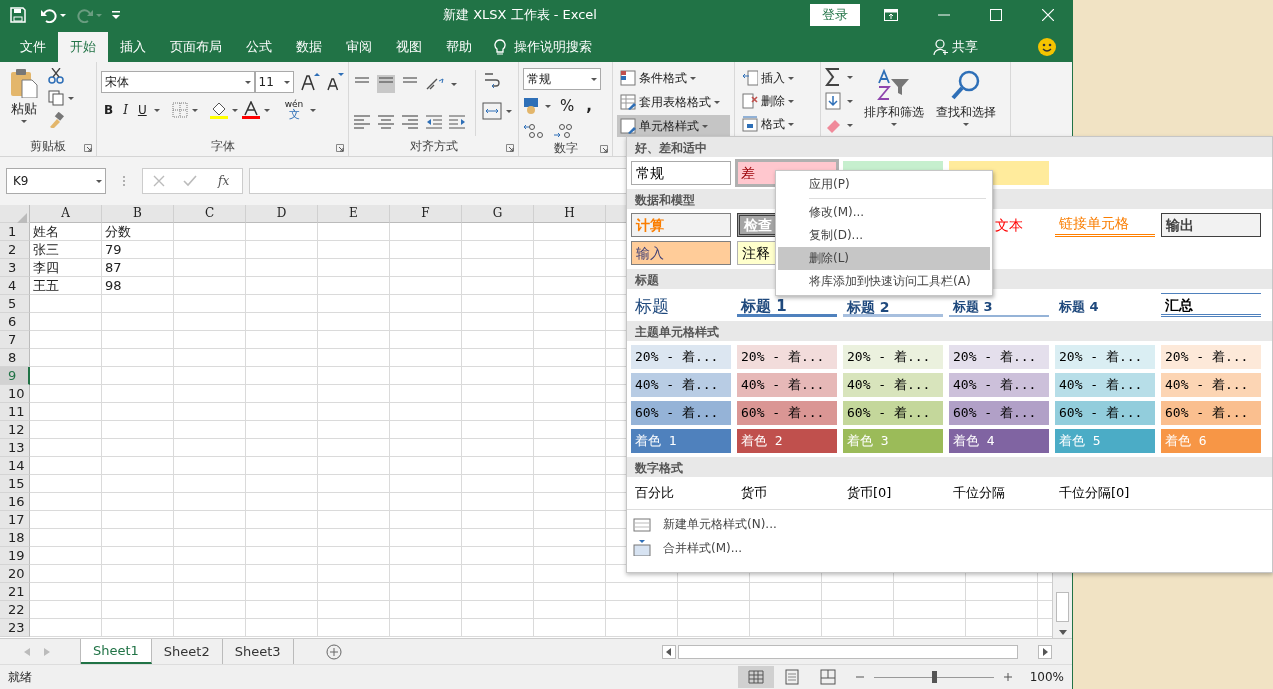 The image size is (1273, 689). What do you see at coordinates (15, 340) in the screenshot?
I see `row-header: 7` at bounding box center [15, 340].